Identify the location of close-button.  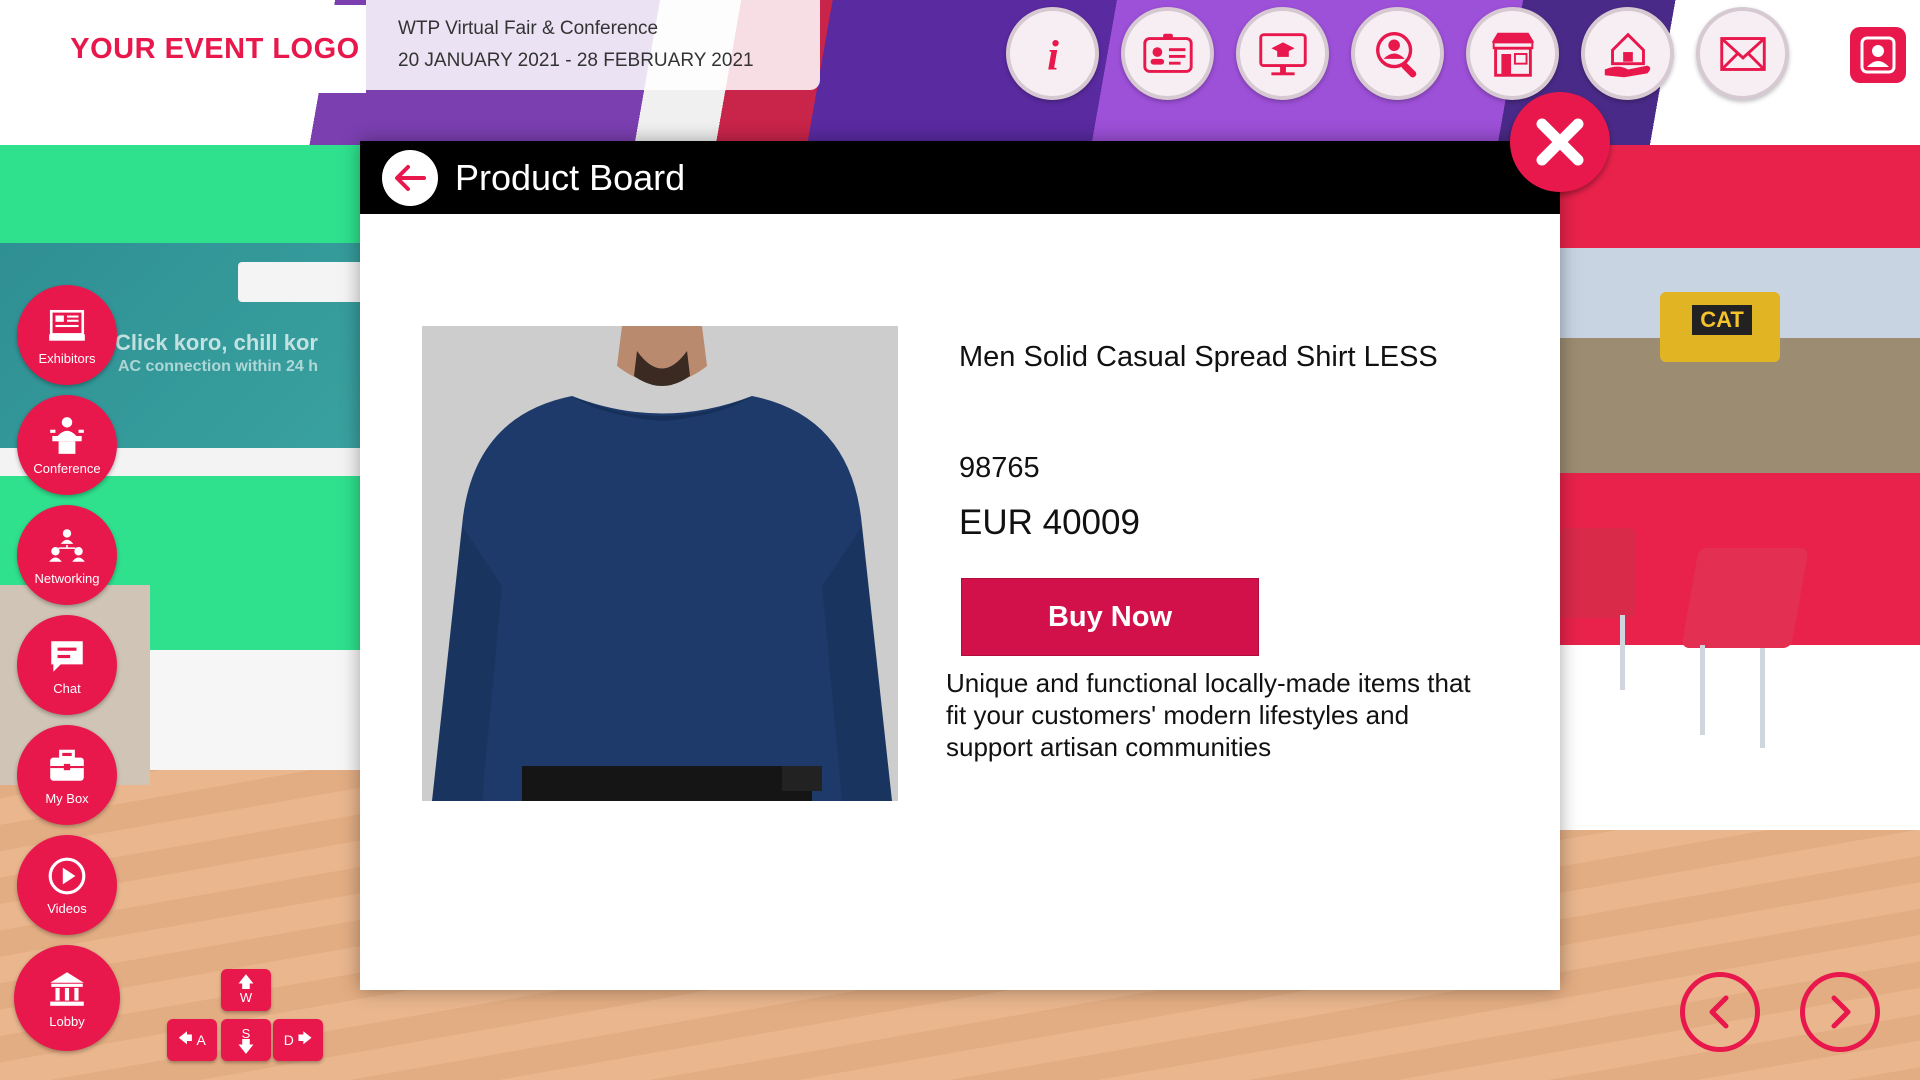
(1560, 142).